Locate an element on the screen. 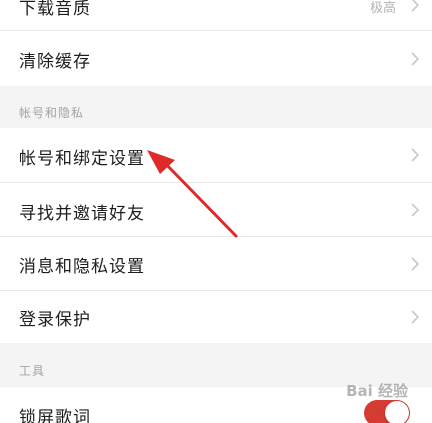  clear-cache-label: 清除缓存 is located at coordinates (55, 62).